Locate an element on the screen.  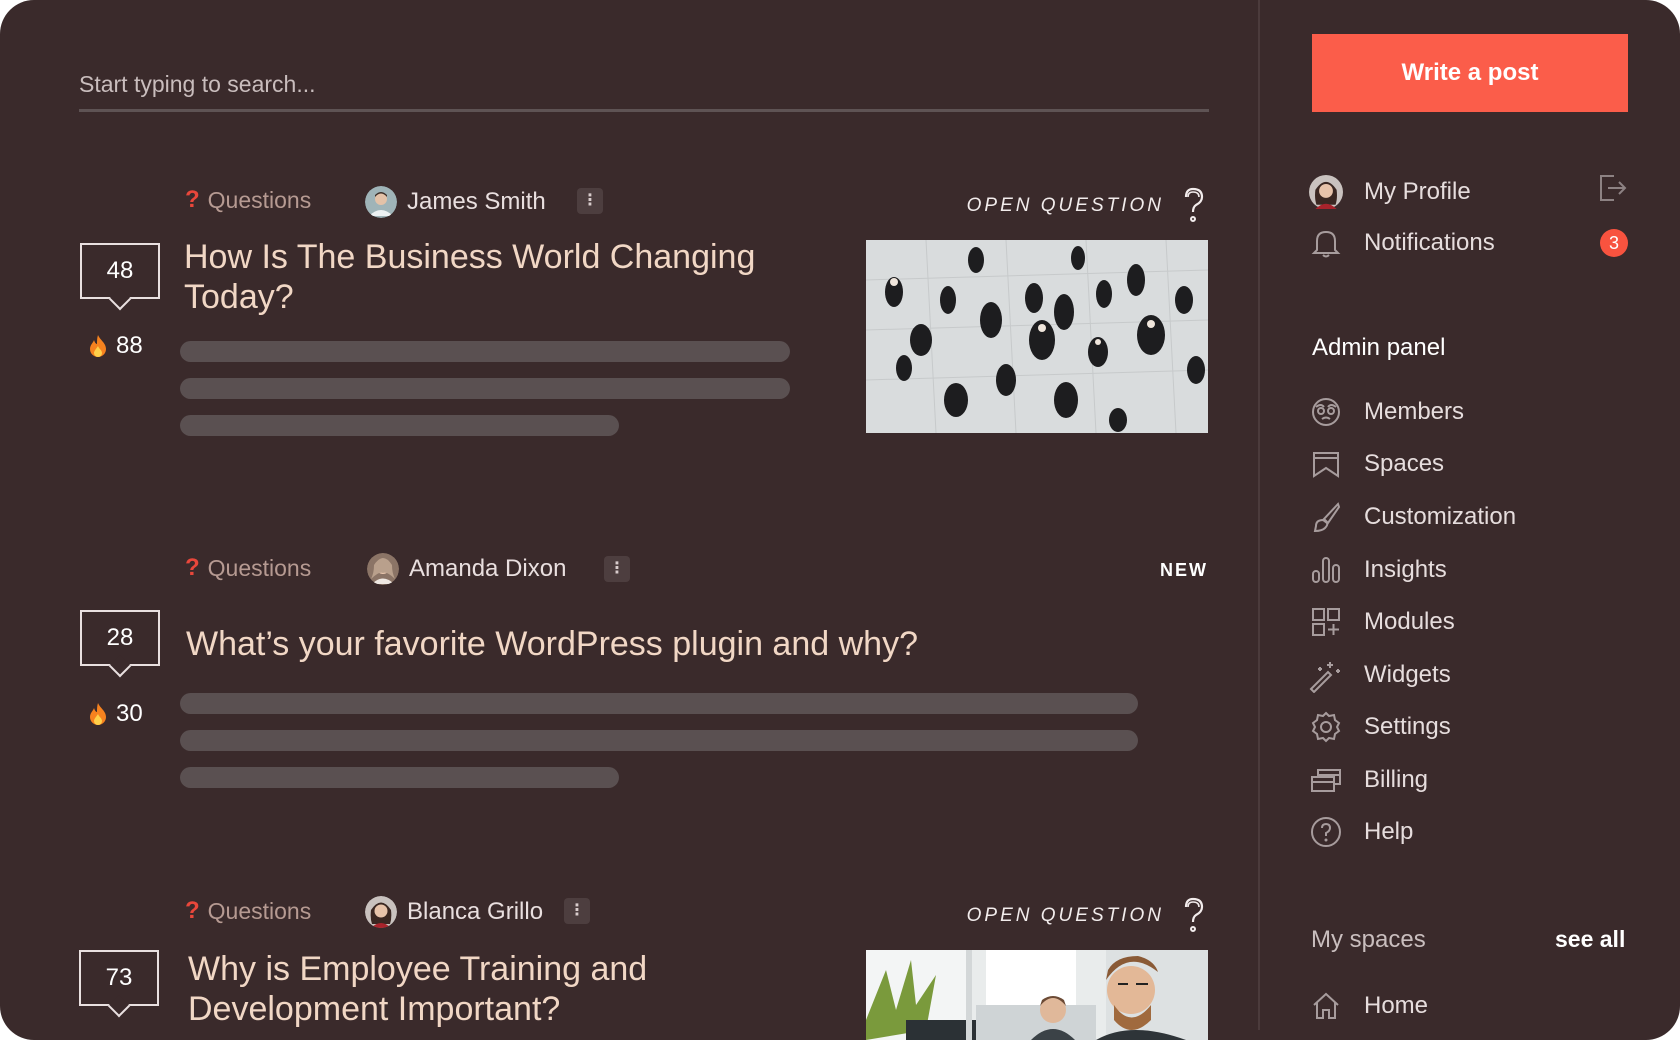
category-label: Questions is located at coordinates (259, 910).